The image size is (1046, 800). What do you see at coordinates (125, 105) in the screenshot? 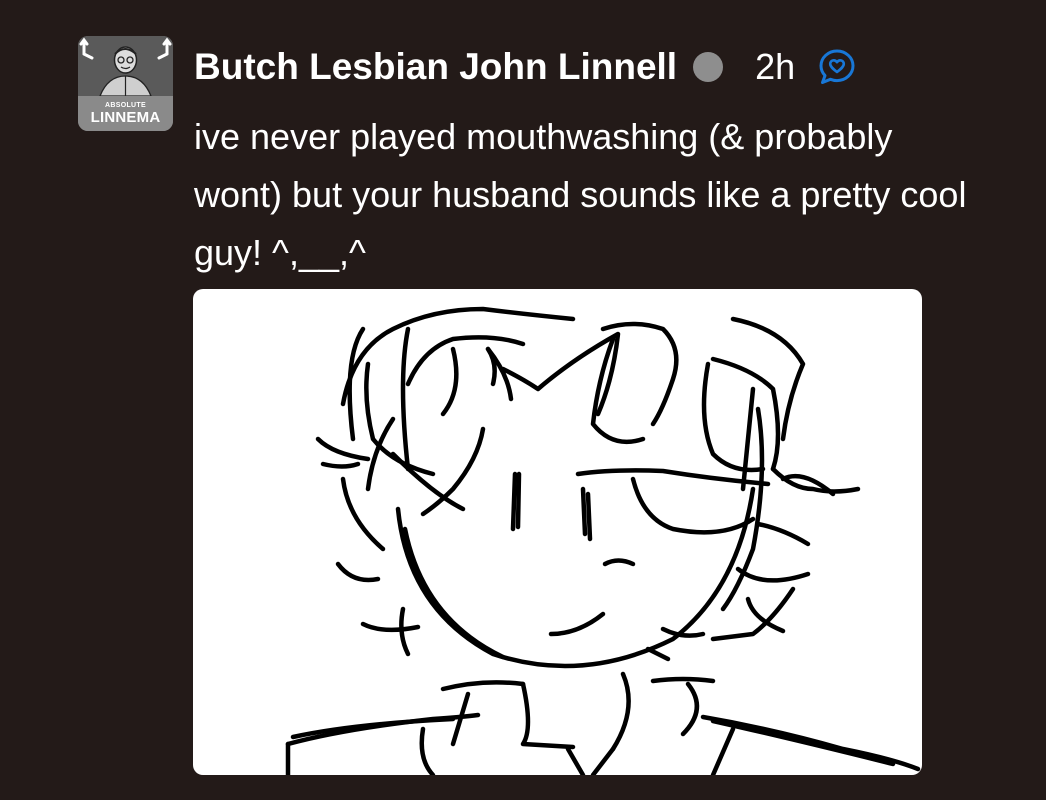
I see `avatar-small-text: ABSOLUTE` at bounding box center [125, 105].